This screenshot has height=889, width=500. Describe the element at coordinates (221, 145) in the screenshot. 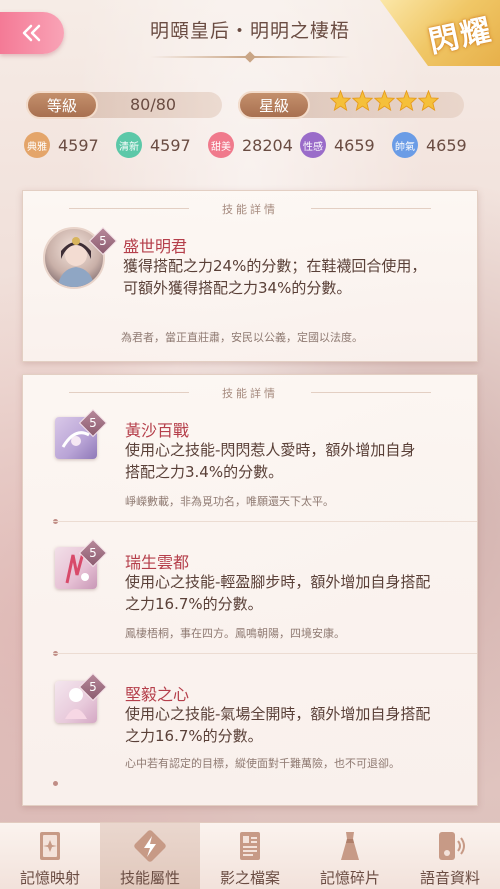

I see `attribute-badge: 甜美` at that location.